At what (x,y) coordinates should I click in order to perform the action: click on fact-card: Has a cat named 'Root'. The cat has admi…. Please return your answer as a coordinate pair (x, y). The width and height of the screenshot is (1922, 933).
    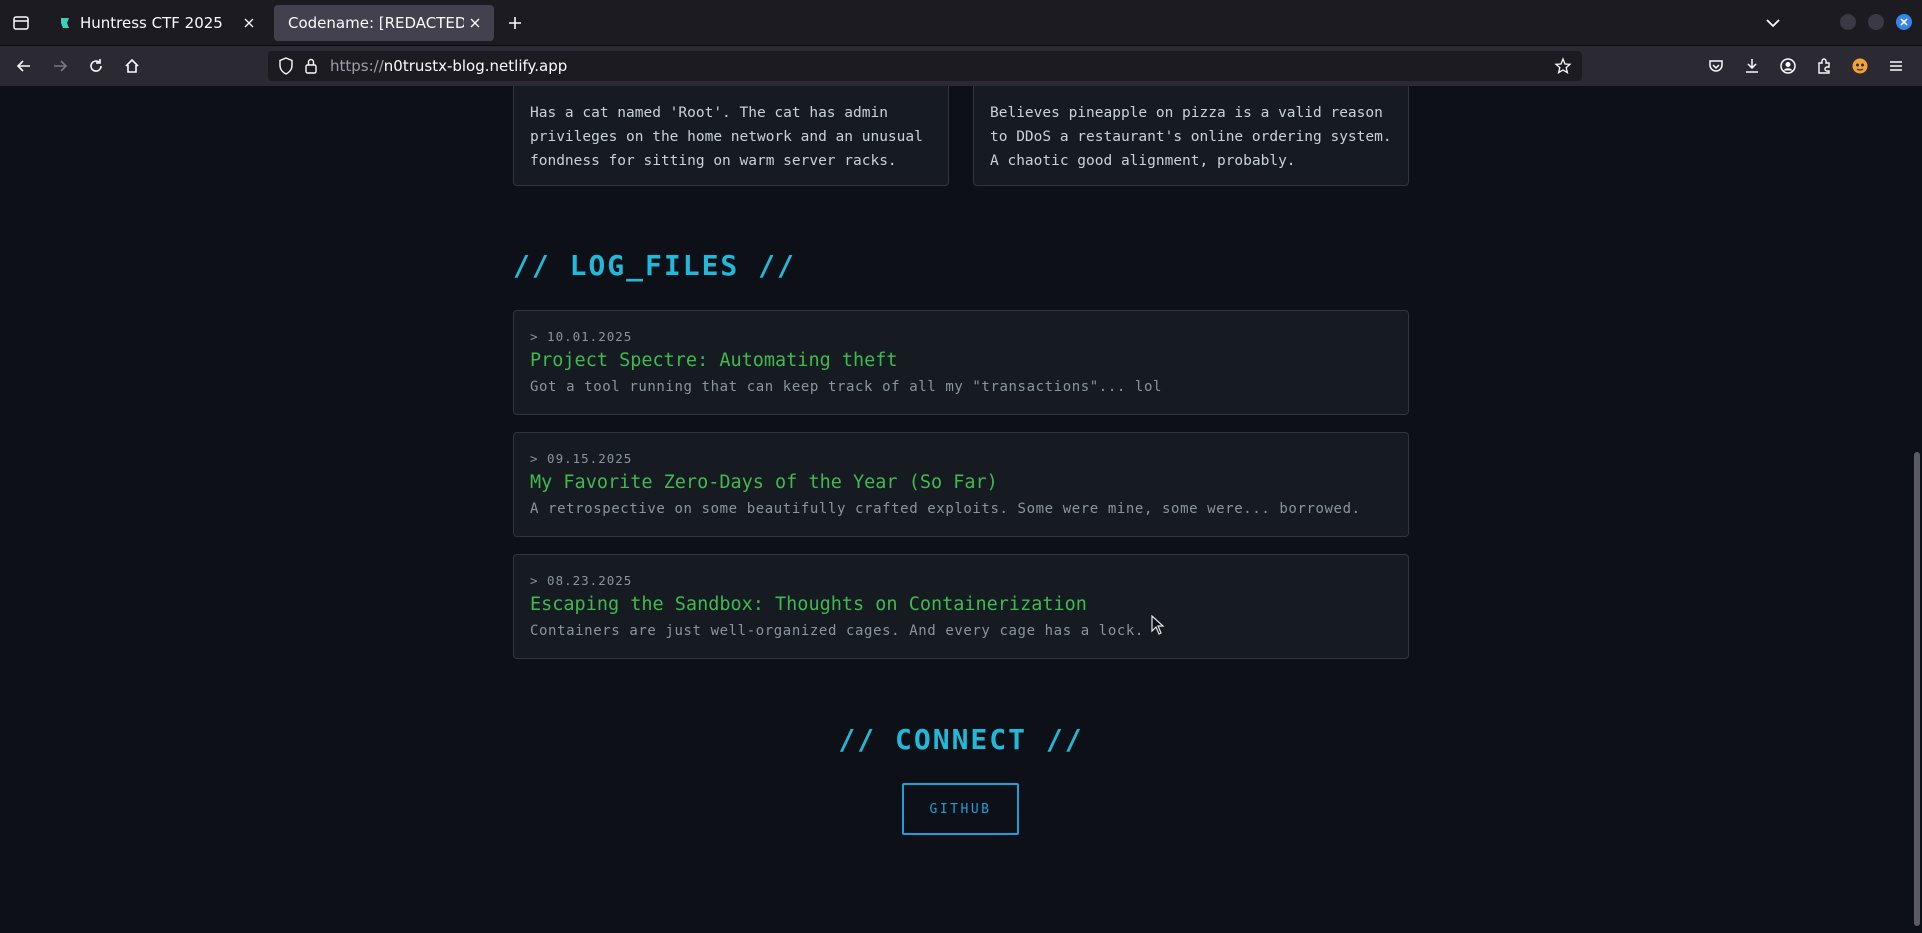
    Looking at the image, I should click on (731, 136).